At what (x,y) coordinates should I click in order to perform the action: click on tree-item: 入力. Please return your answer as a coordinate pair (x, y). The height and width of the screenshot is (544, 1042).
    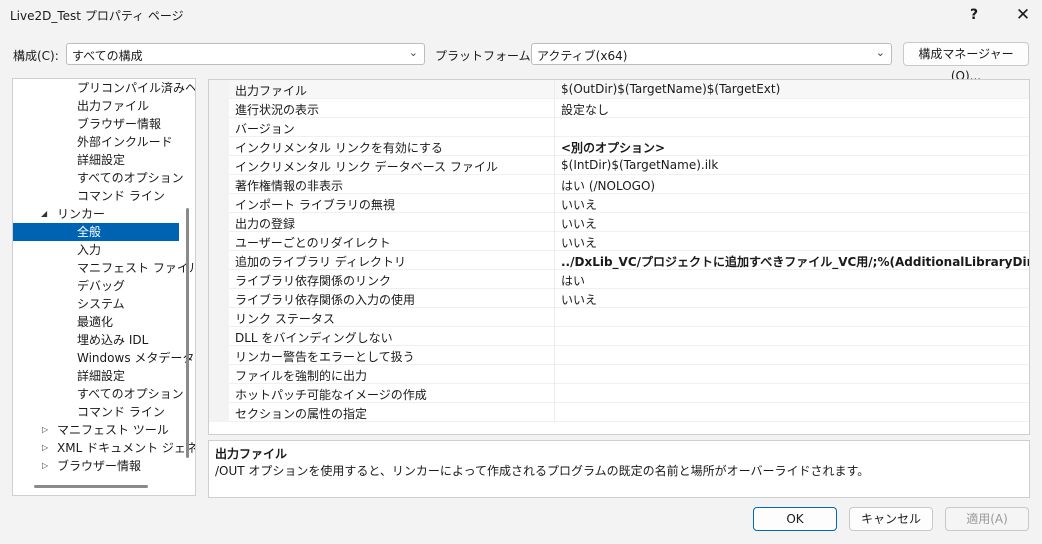
    Looking at the image, I should click on (98, 250).